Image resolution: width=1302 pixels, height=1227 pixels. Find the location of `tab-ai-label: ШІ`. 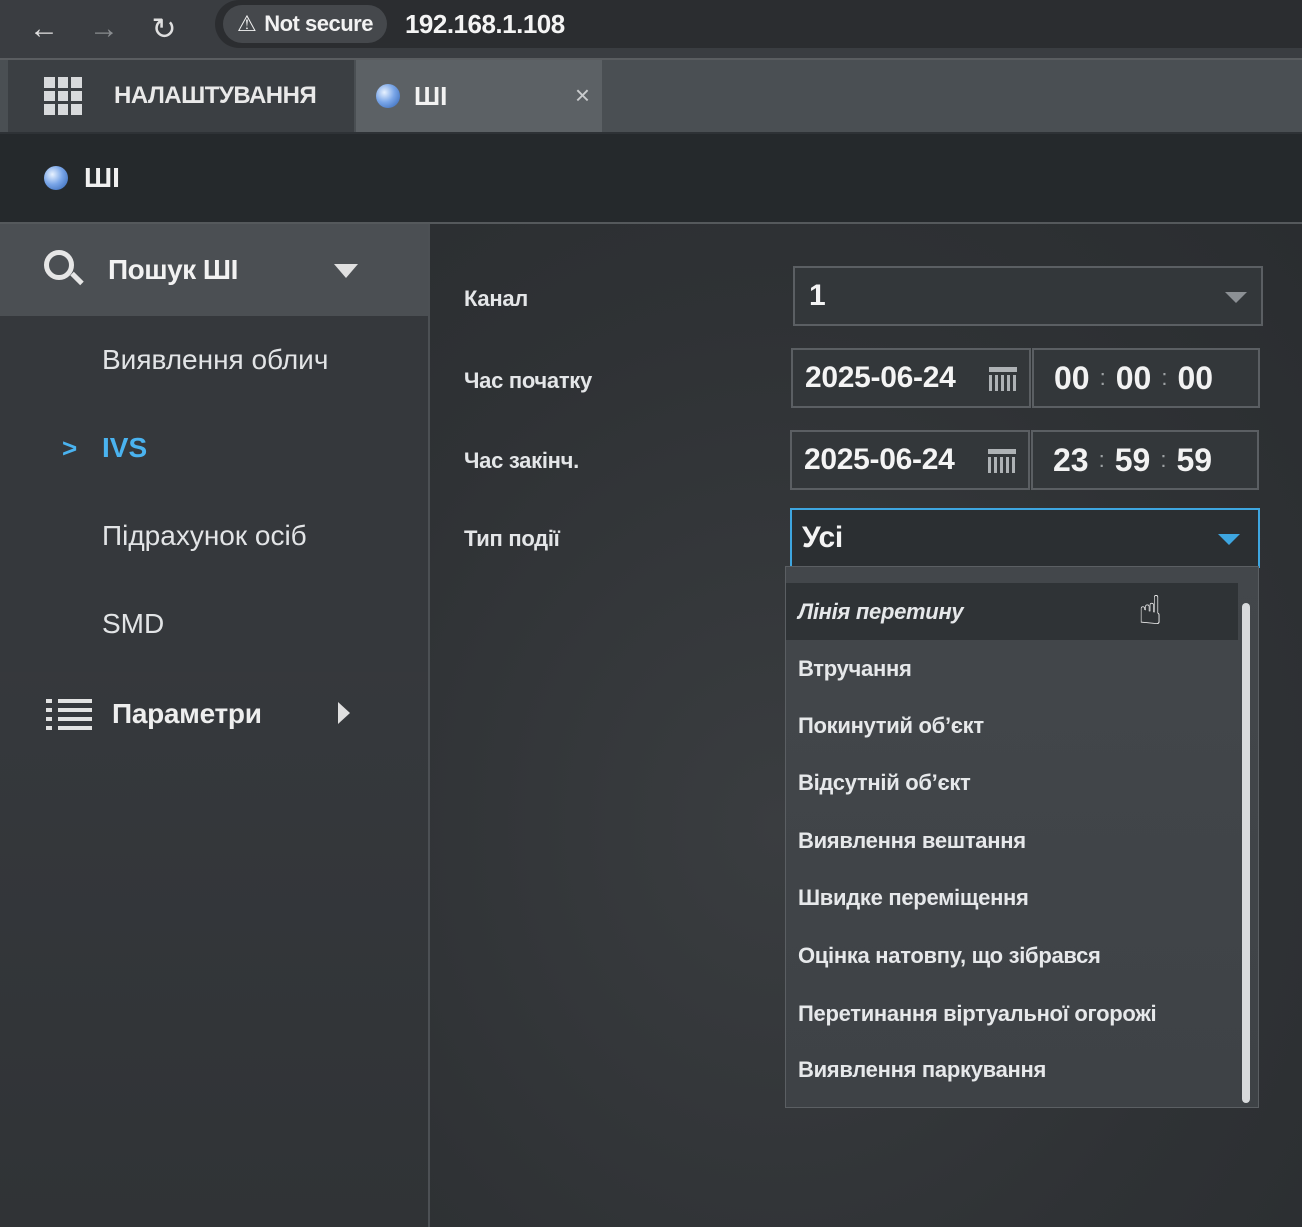

tab-ai-label: ШІ is located at coordinates (431, 95).